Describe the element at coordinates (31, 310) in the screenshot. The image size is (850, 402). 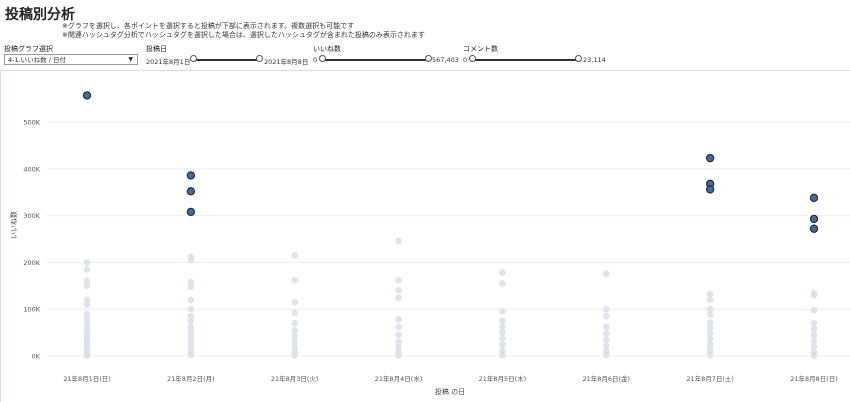
I see `y-tick-label: 100K` at that location.